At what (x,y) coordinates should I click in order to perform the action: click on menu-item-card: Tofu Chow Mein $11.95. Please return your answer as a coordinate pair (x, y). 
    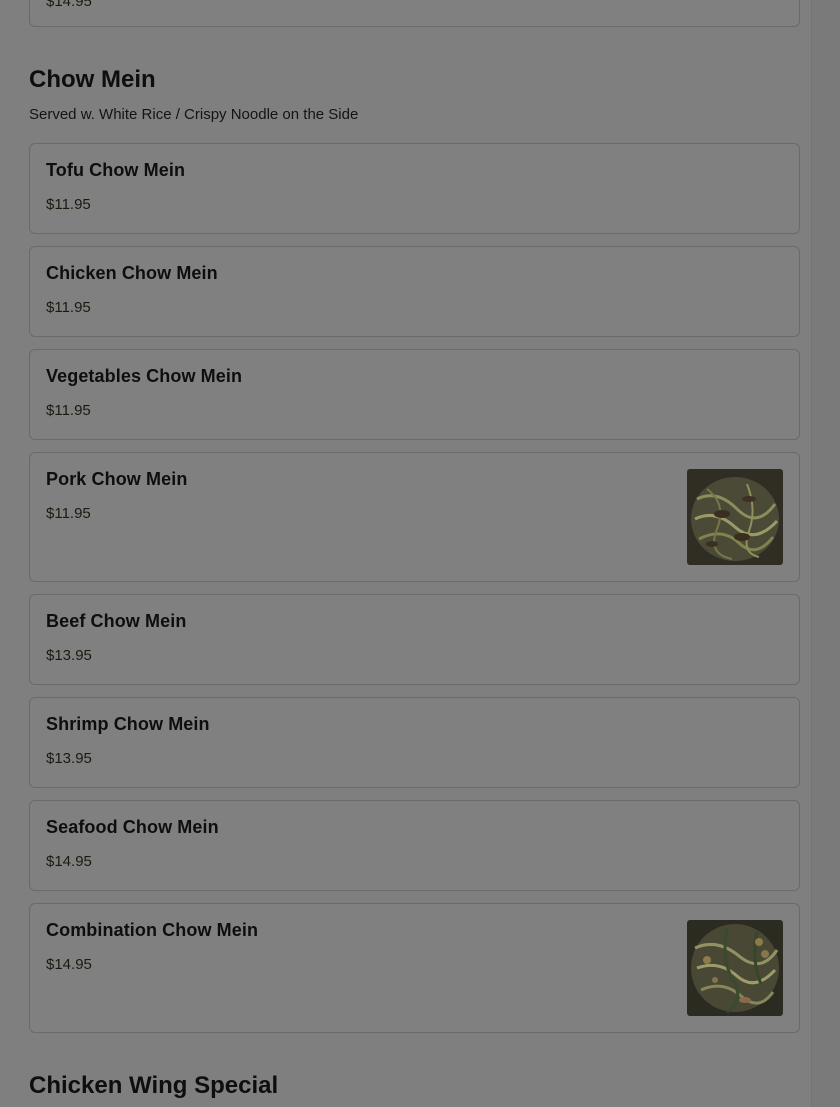
    Looking at the image, I should click on (414, 188).